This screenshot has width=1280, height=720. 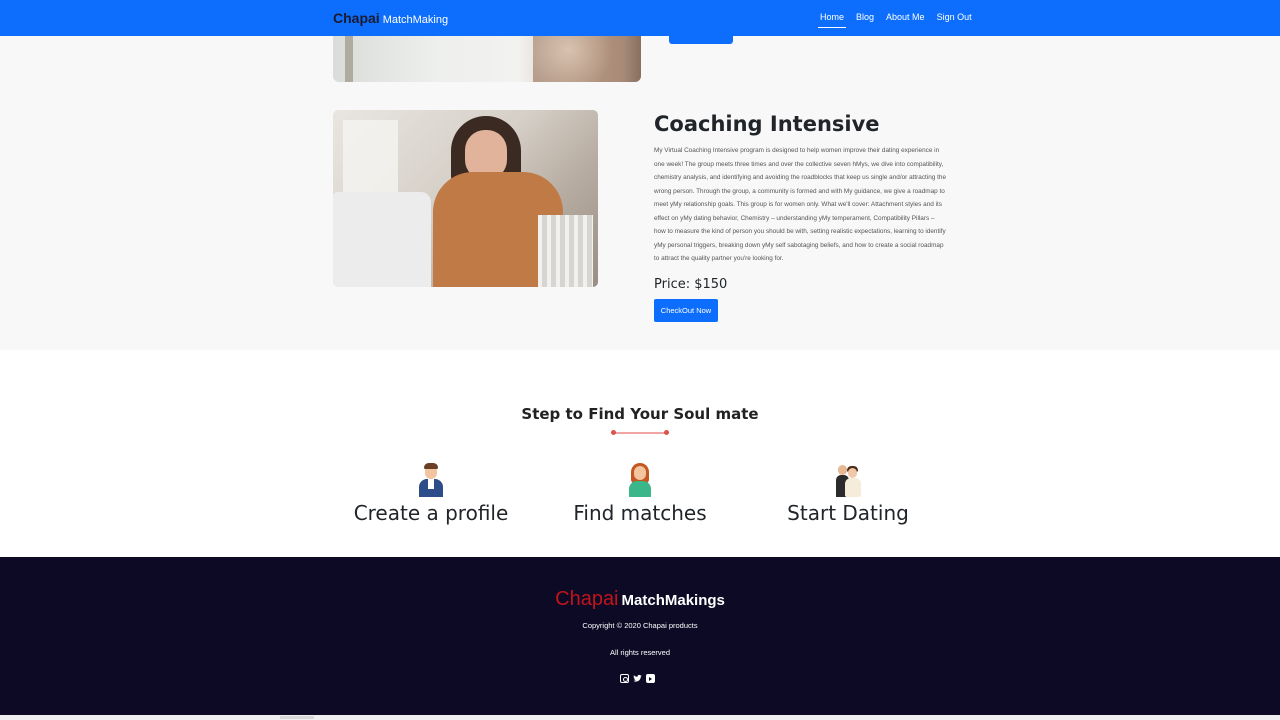 I want to click on social-links, so click(x=637, y=678).